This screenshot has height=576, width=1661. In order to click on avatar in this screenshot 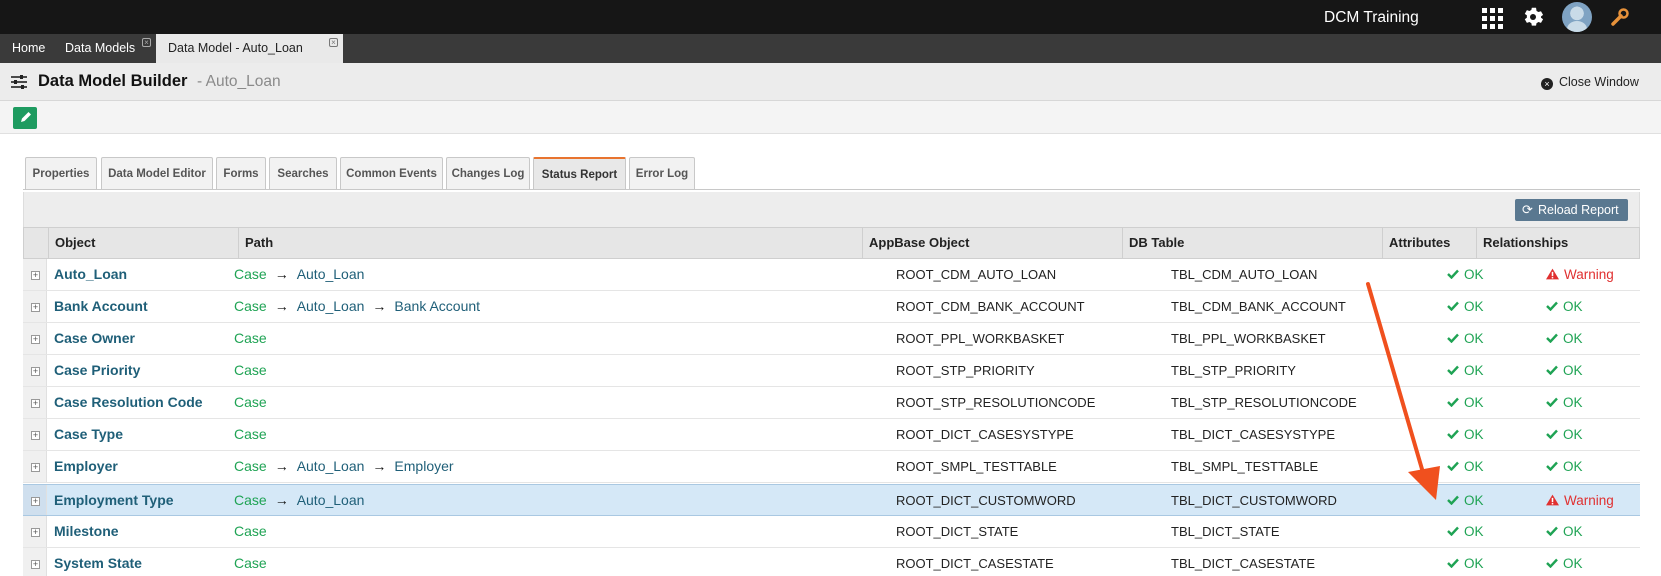, I will do `click(1577, 17)`.